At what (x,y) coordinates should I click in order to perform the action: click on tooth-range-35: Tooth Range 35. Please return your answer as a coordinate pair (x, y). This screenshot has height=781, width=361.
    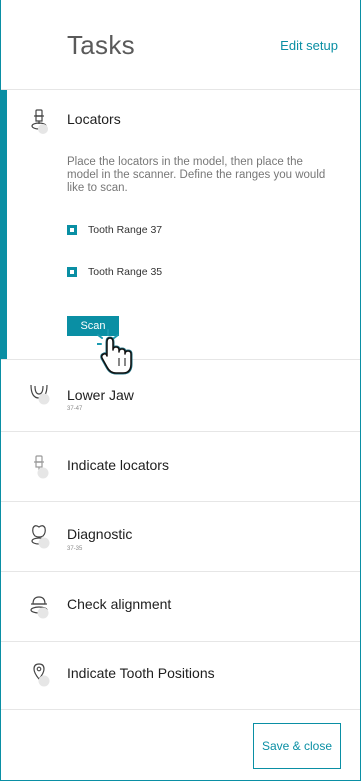
    Looking at the image, I should click on (114, 272).